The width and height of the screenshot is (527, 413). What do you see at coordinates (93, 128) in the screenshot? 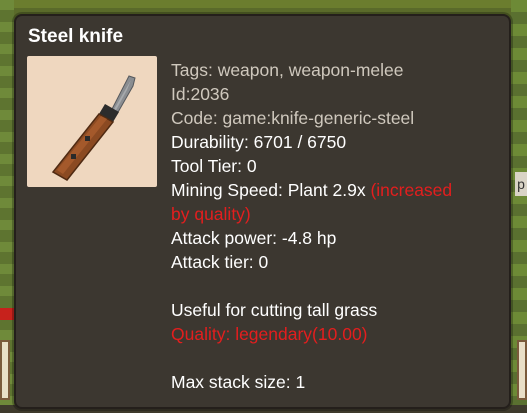
I see `steel-knife-icon` at bounding box center [93, 128].